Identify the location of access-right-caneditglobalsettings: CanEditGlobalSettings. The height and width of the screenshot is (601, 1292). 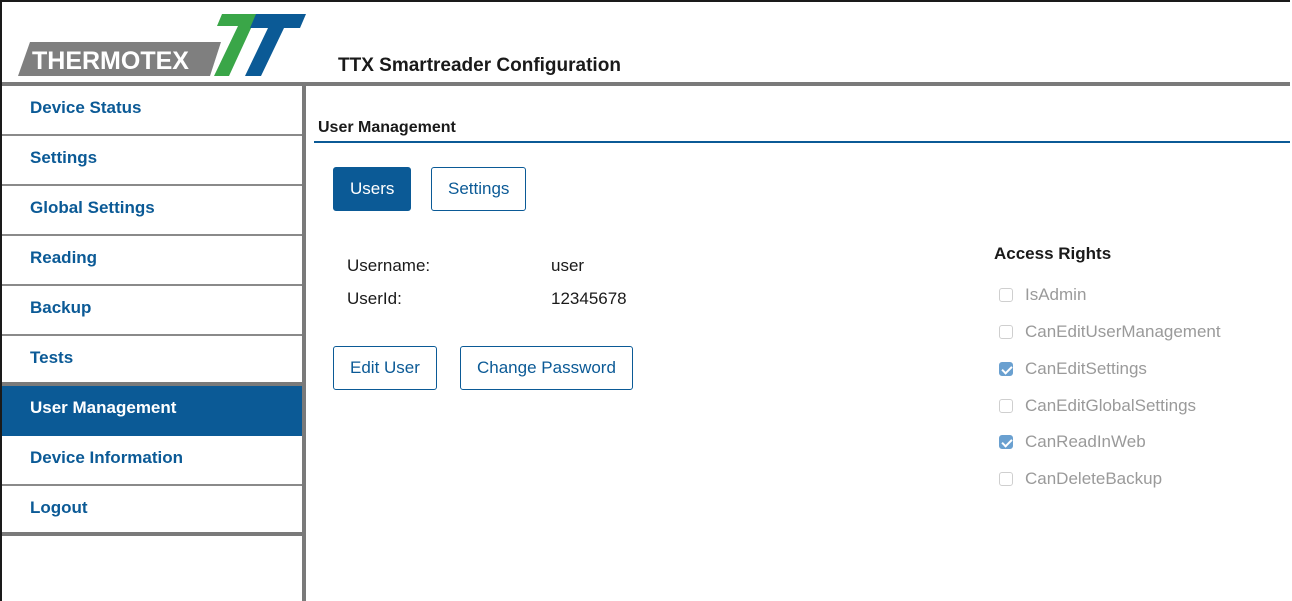
(1097, 406).